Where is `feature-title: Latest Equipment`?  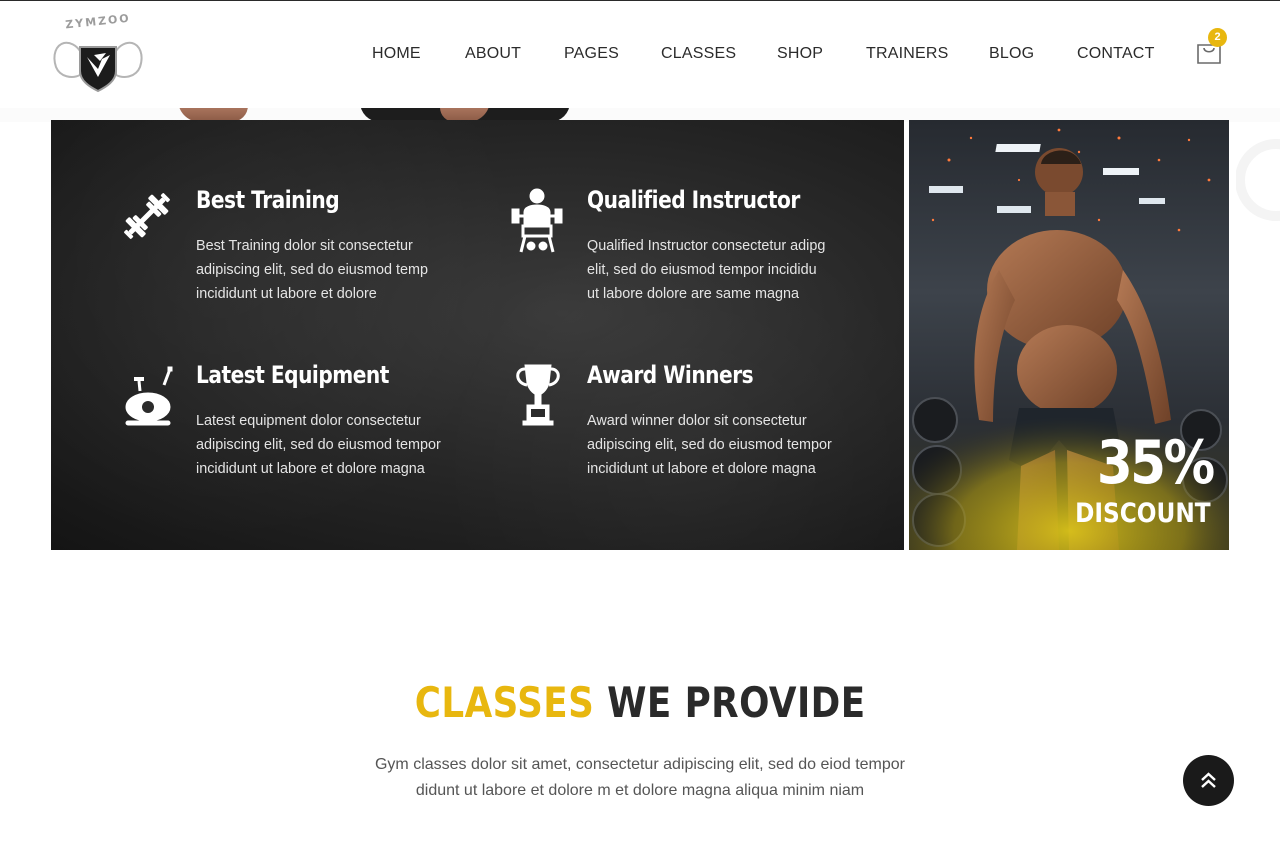
feature-title: Latest Equipment is located at coordinates (292, 375).